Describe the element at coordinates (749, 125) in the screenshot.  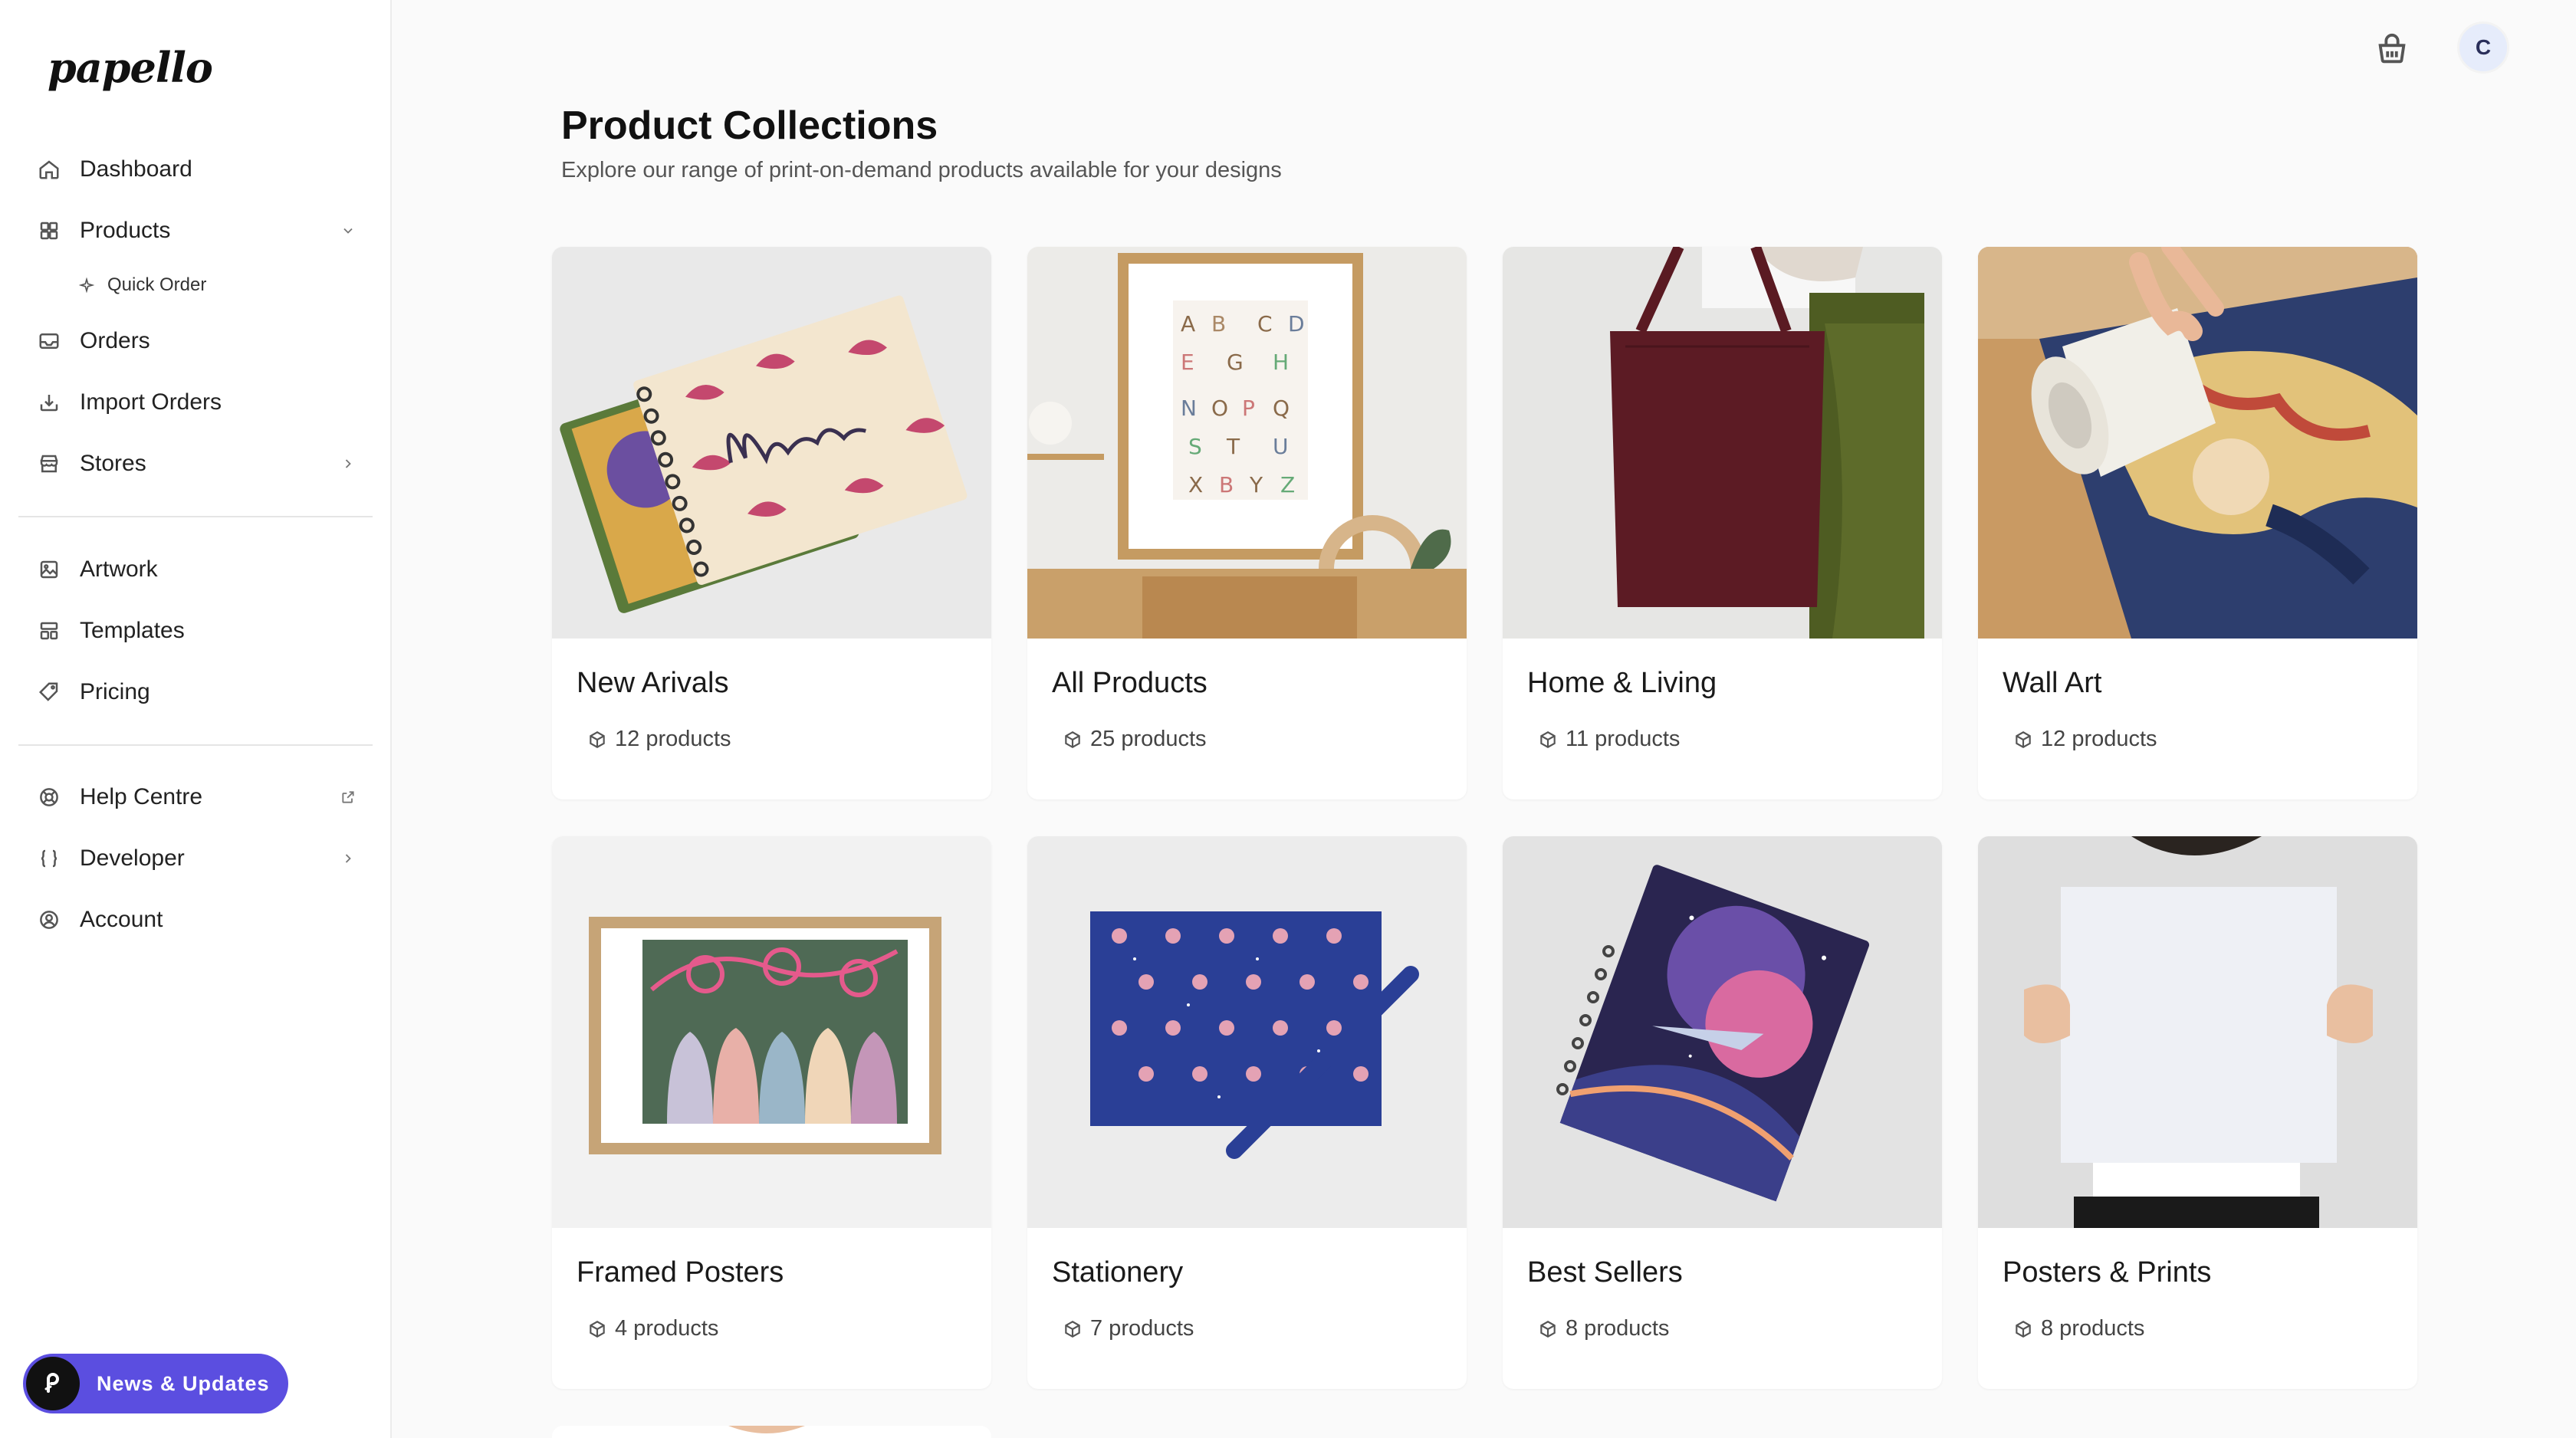
I see `page-title: Product Collections` at that location.